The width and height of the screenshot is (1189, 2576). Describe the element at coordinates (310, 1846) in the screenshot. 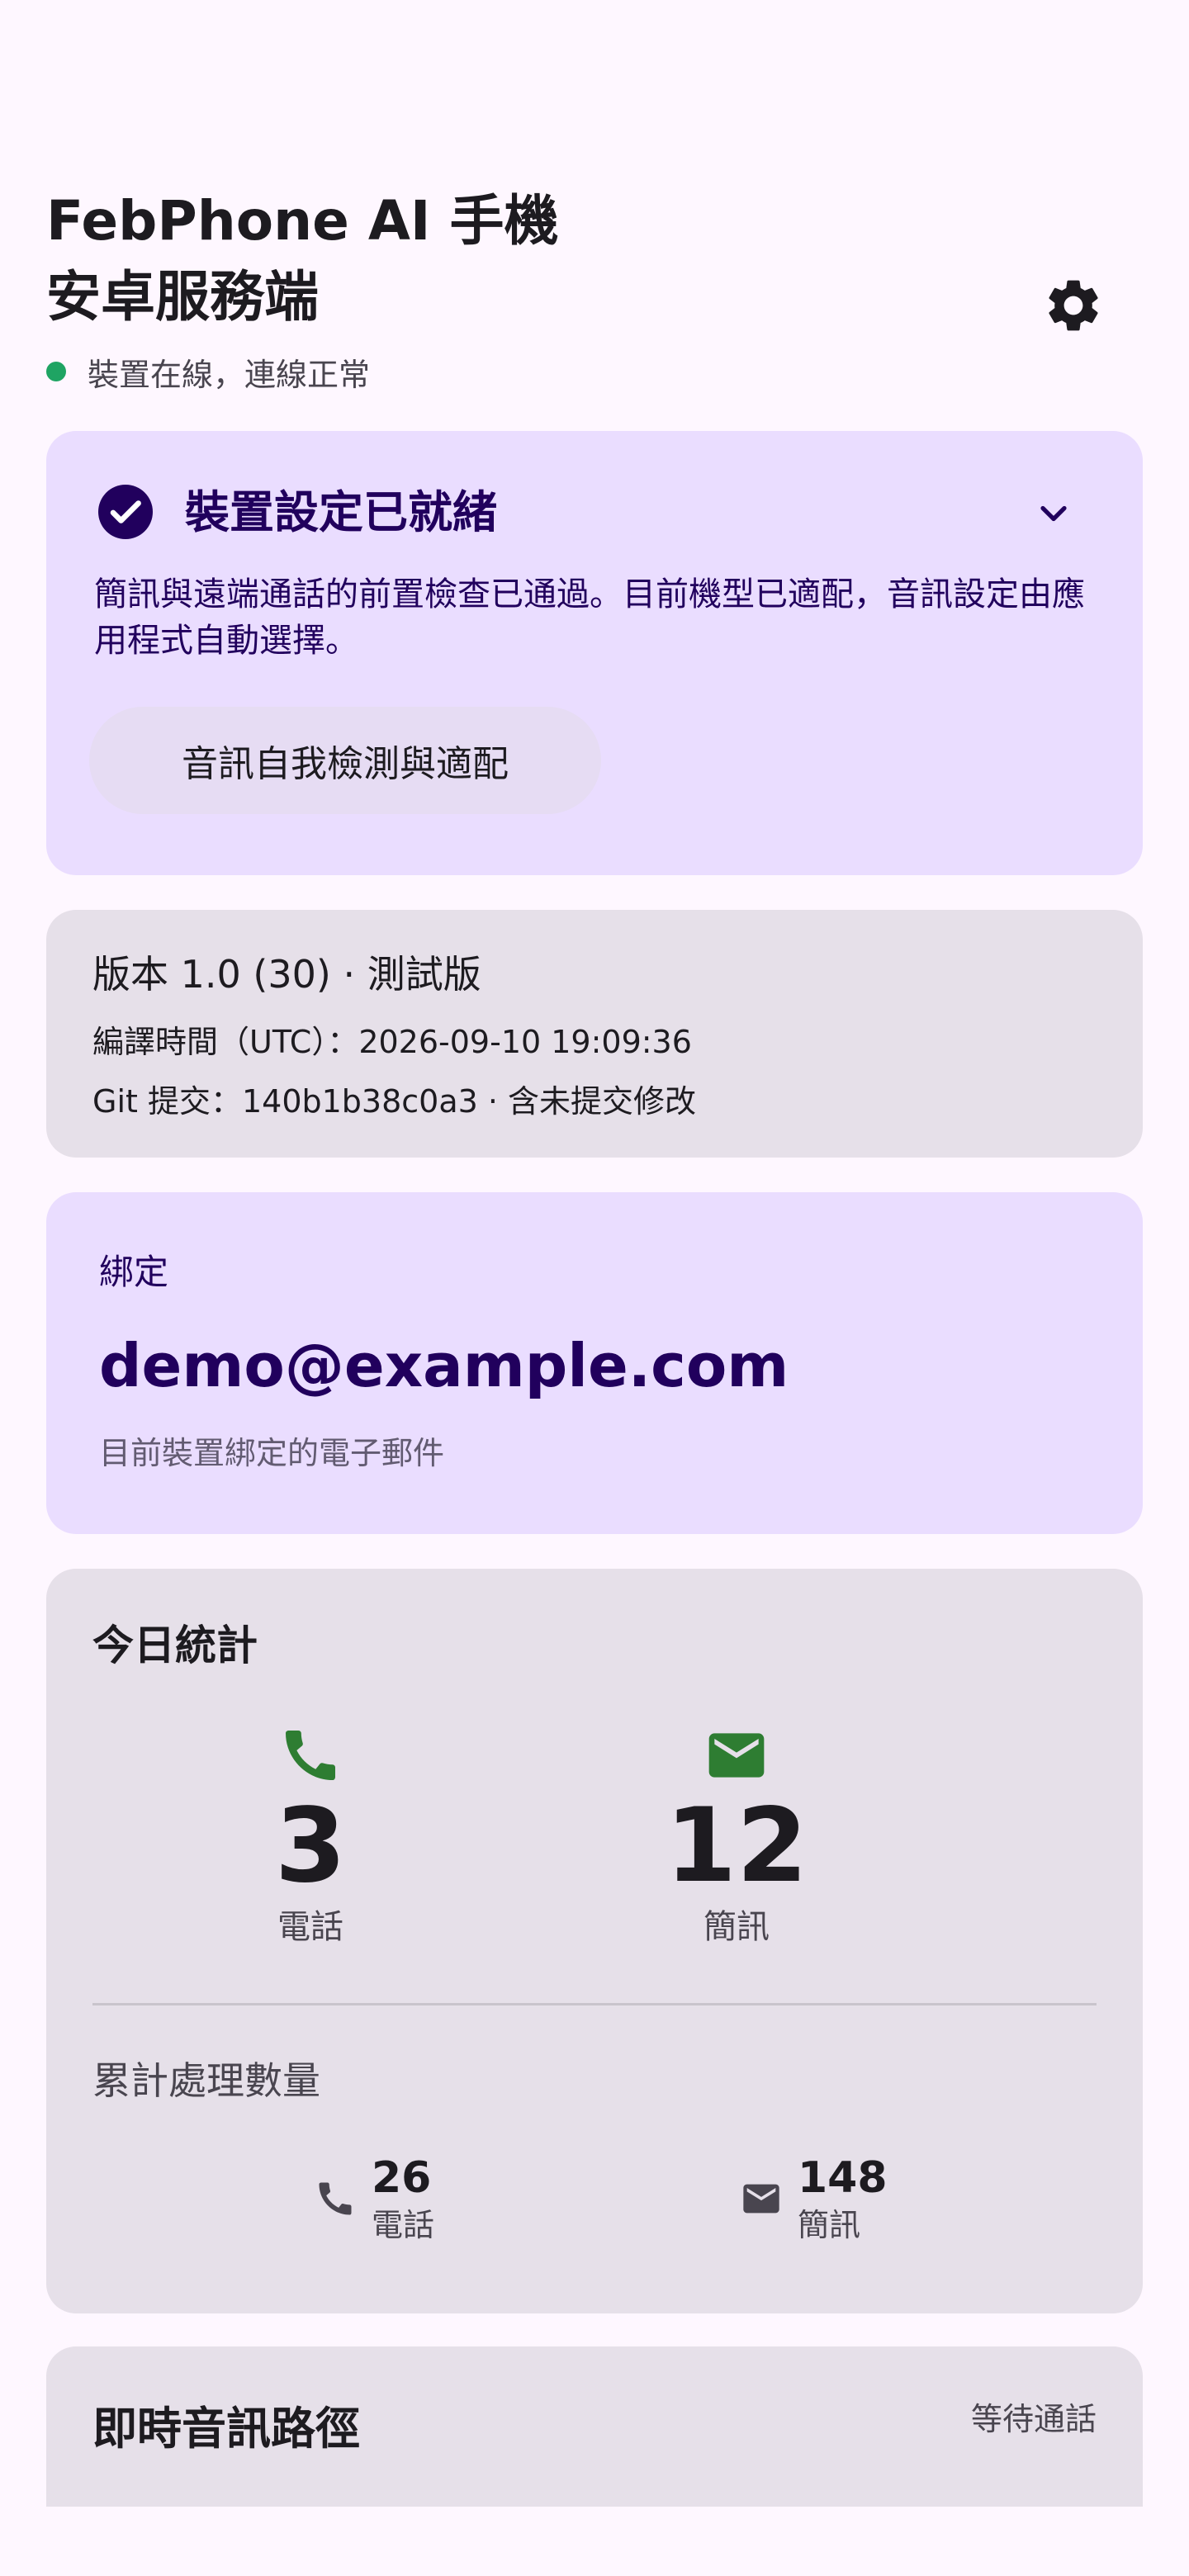

I see `today-calls-value: 3` at that location.